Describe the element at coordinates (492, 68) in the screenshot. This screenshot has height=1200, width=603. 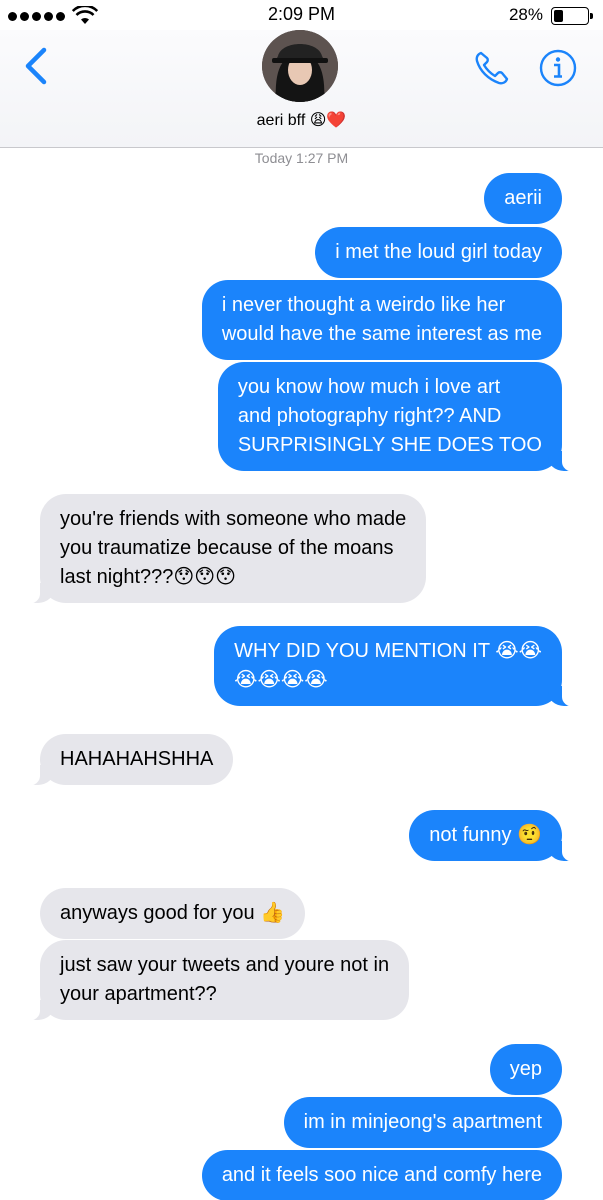
I see `phone-icon` at that location.